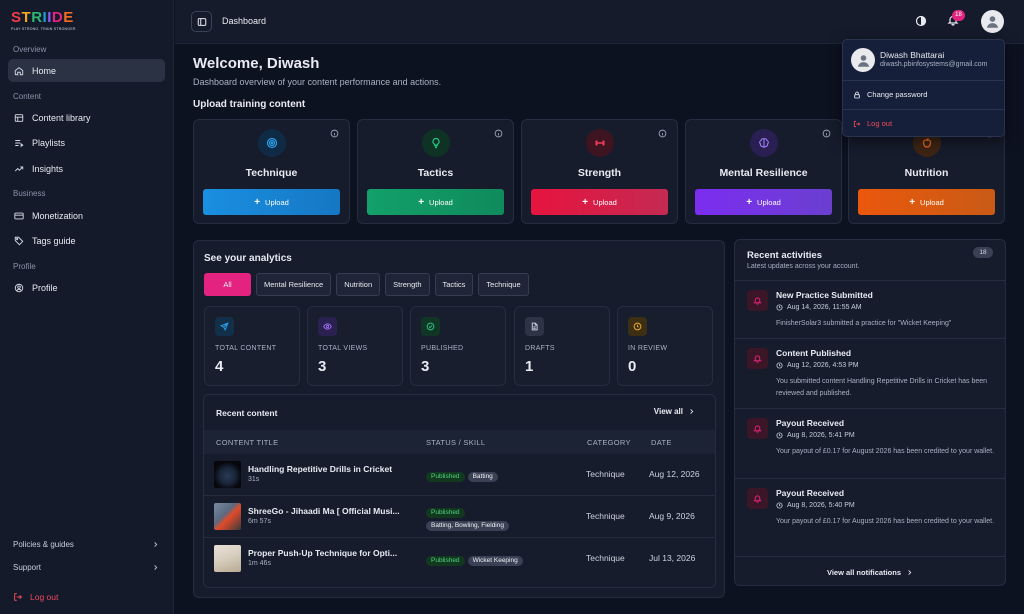 This screenshot has height=614, width=1024. I want to click on filter-tactics: Tactics, so click(454, 284).